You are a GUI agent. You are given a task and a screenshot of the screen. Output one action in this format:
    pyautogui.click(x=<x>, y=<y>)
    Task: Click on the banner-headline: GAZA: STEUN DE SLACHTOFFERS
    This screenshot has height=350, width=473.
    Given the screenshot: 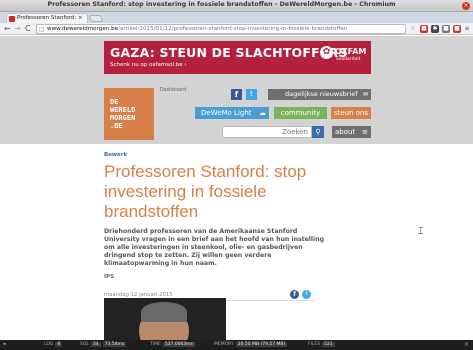 What is the action you would take?
    pyautogui.click(x=229, y=52)
    